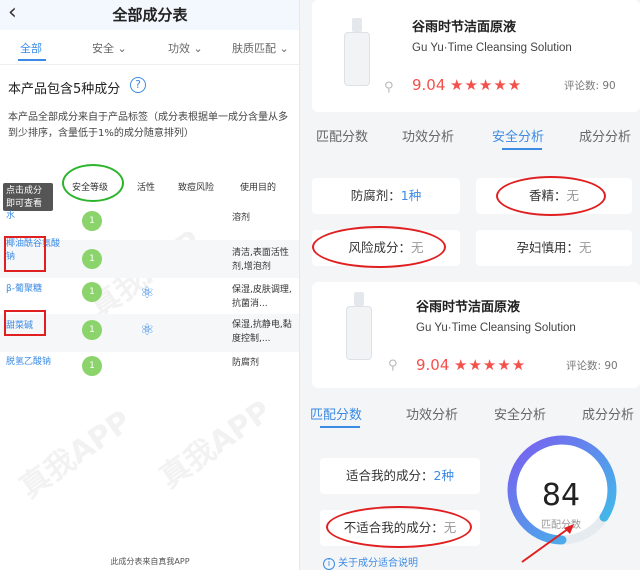 The image size is (640, 570). I want to click on page-title: 全部成分表, so click(150, 15).